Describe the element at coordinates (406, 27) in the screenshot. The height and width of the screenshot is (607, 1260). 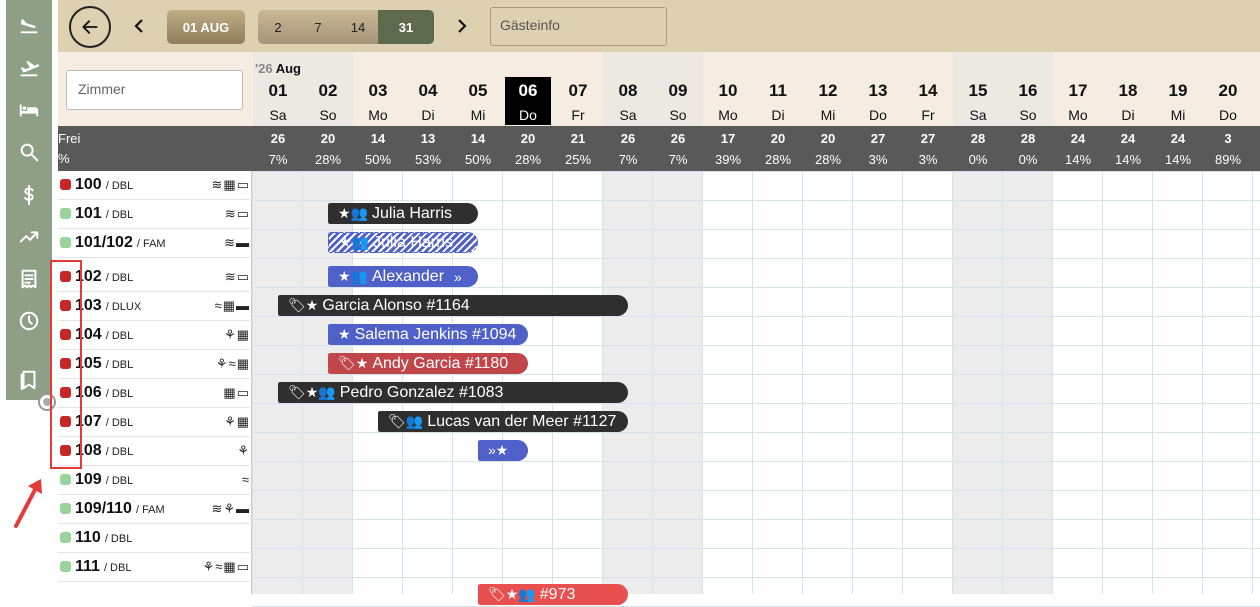
I see `range-option: 31` at that location.